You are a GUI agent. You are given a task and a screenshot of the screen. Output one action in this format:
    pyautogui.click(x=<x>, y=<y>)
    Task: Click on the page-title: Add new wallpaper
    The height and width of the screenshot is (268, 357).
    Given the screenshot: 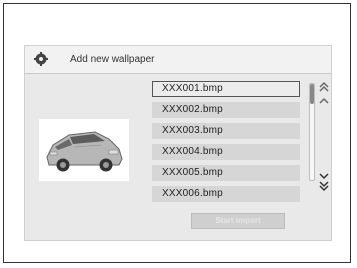 What is the action you would take?
    pyautogui.click(x=112, y=59)
    